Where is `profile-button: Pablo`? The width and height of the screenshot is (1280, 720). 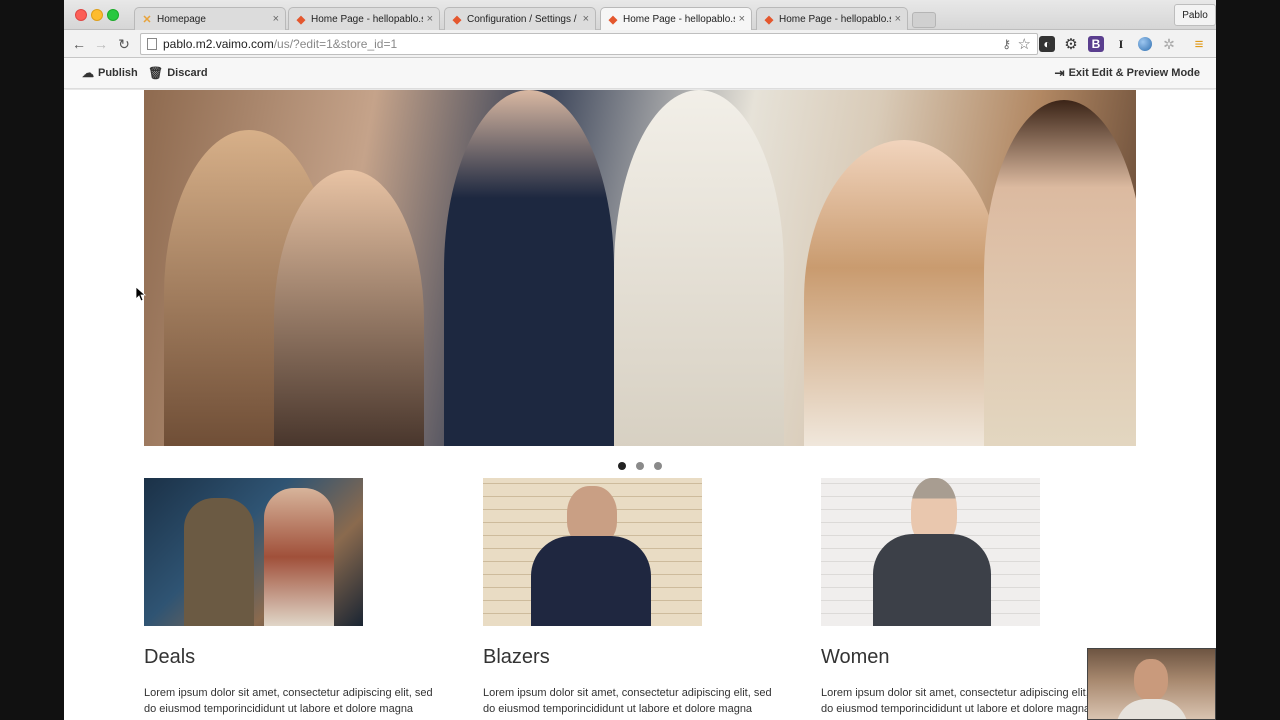
profile-button: Pablo is located at coordinates (1195, 15).